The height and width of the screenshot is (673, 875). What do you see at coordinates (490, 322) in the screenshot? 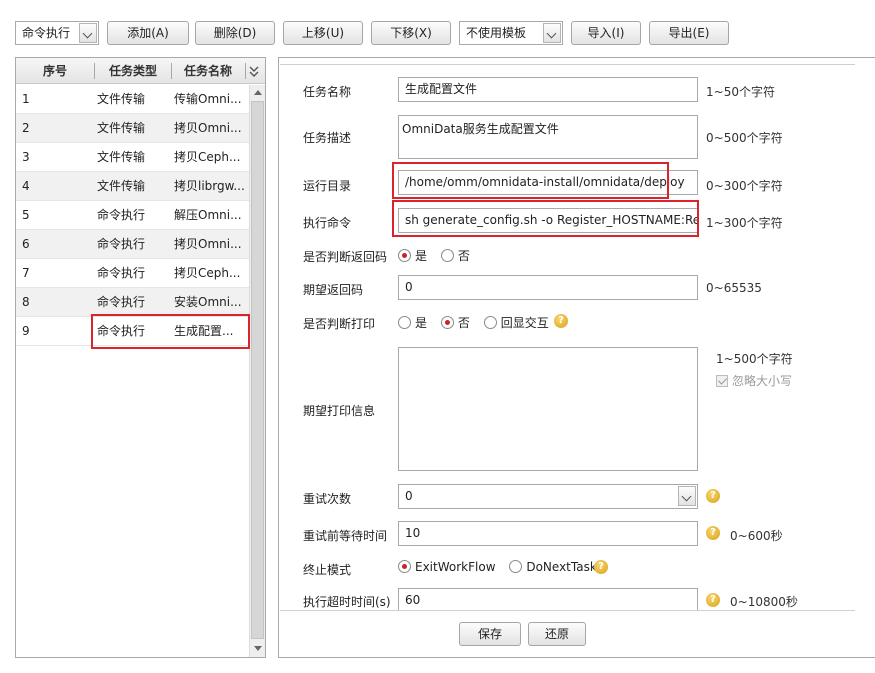
I see `check-print-echo-radio` at bounding box center [490, 322].